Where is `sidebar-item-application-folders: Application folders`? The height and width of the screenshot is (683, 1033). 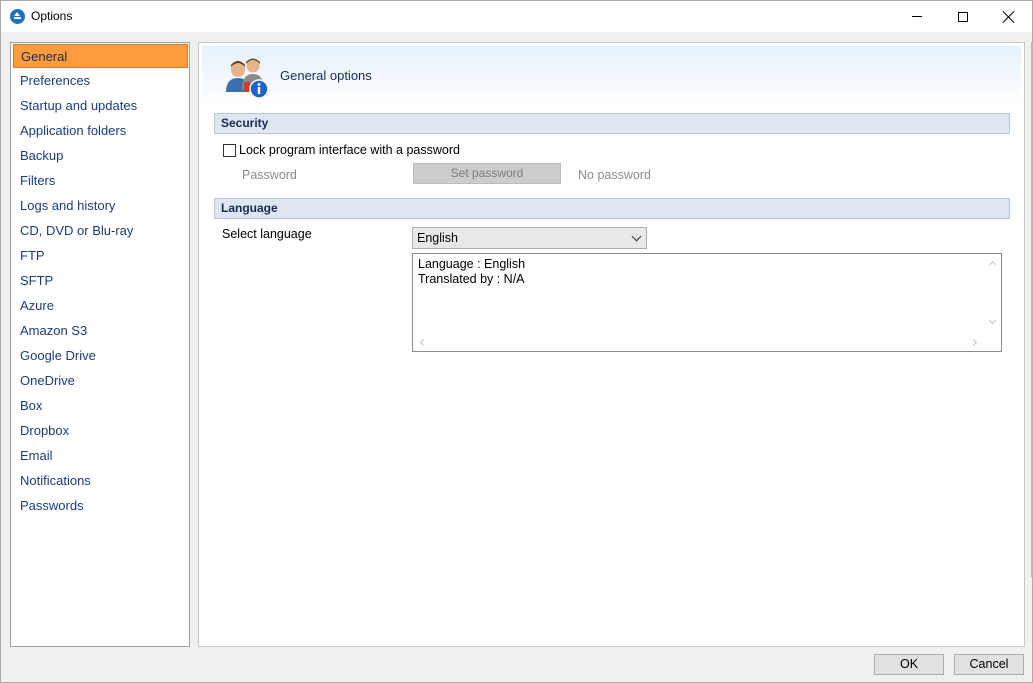
sidebar-item-application-folders: Application folders is located at coordinates (100, 131).